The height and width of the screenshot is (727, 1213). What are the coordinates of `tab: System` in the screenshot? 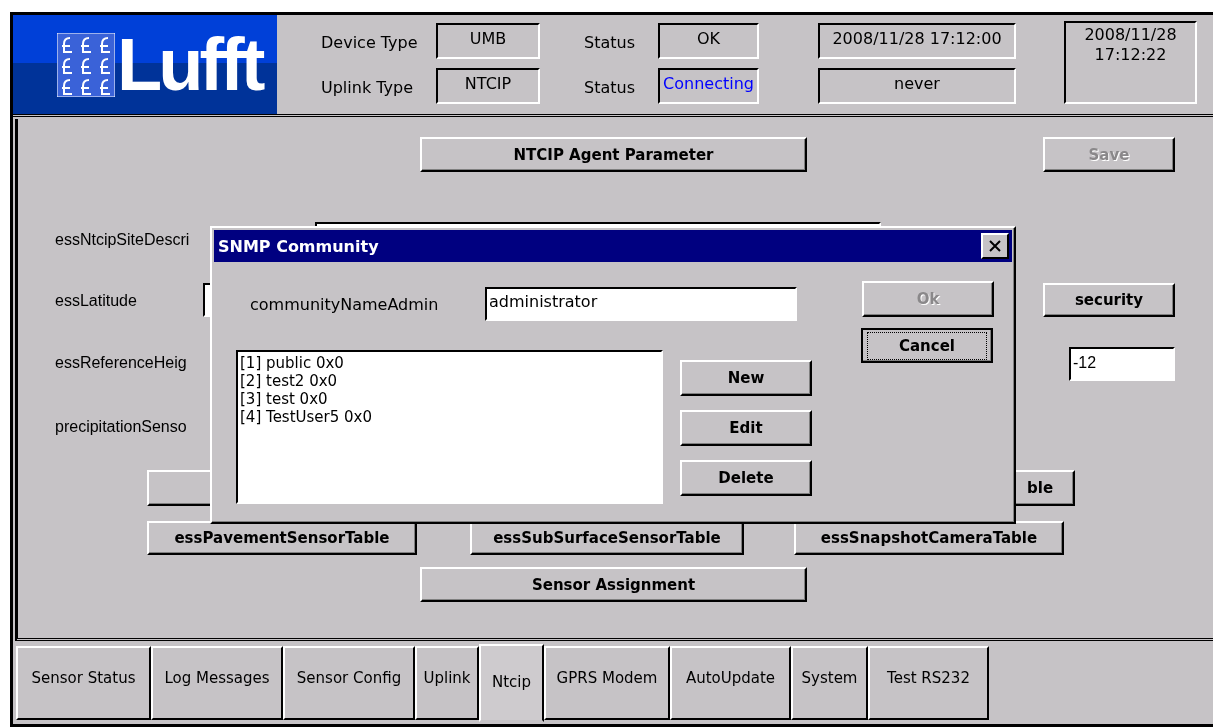 It's located at (829, 683).